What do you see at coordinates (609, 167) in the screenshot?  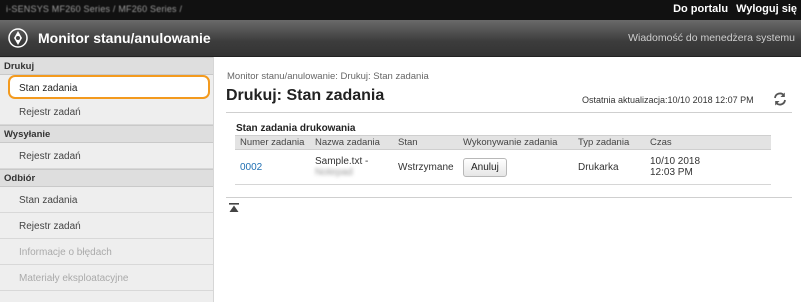 I see `job-type-cell: Drukarka` at bounding box center [609, 167].